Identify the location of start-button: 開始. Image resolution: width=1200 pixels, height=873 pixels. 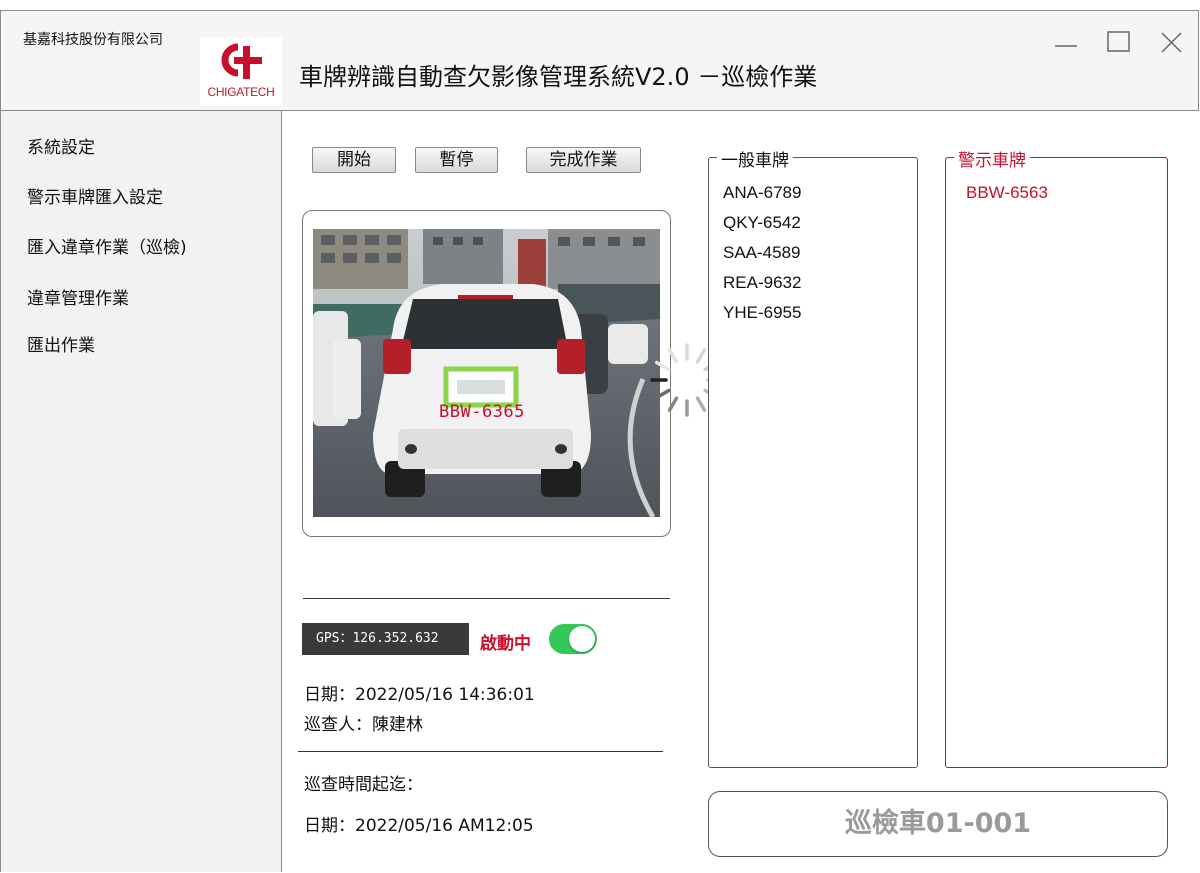
(354, 160).